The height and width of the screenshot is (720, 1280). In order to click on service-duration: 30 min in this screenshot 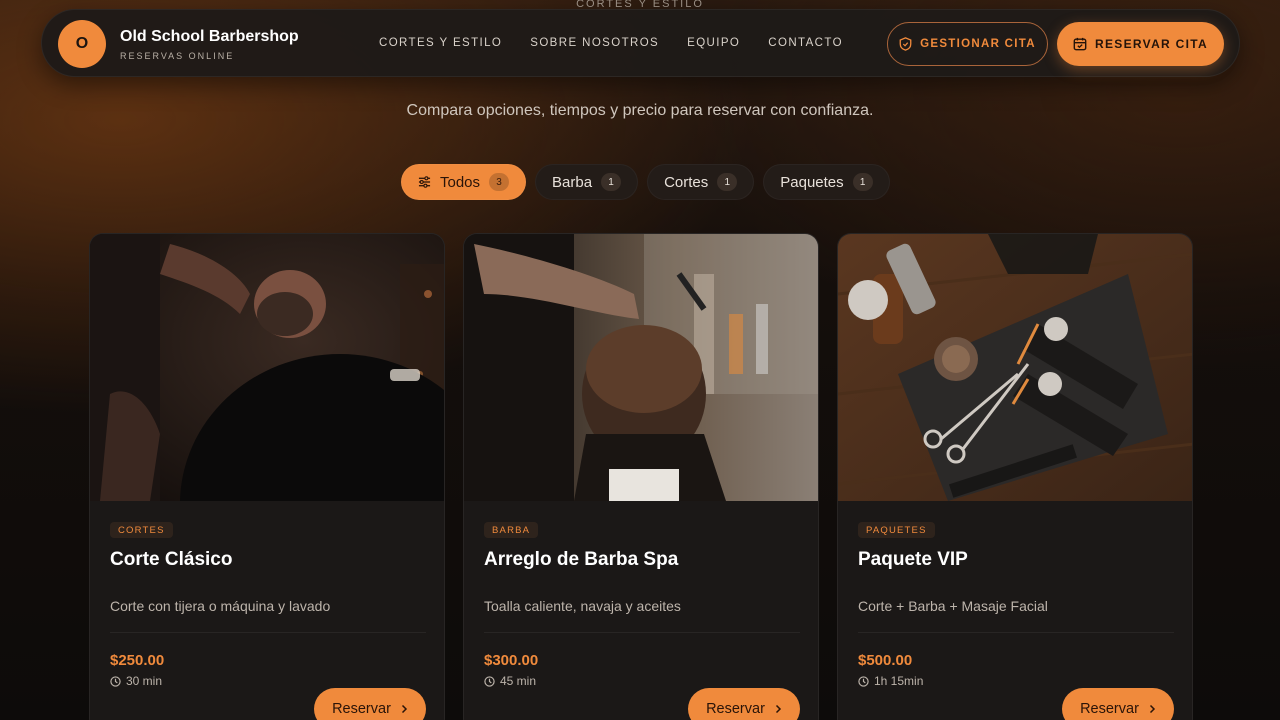, I will do `click(136, 681)`.